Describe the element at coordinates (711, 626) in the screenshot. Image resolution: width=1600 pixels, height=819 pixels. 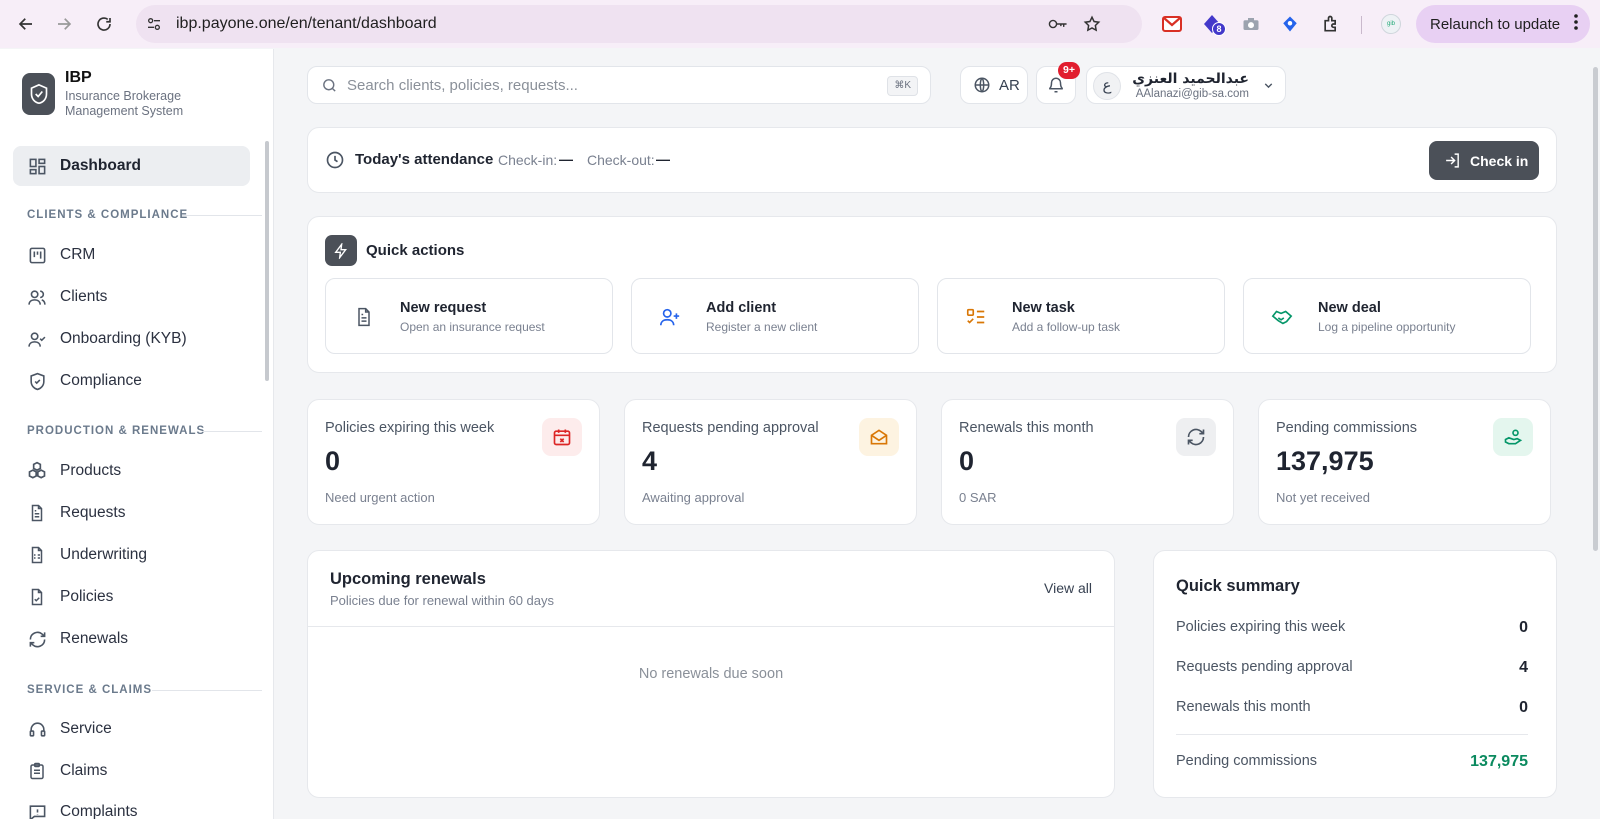
I see `divider` at that location.